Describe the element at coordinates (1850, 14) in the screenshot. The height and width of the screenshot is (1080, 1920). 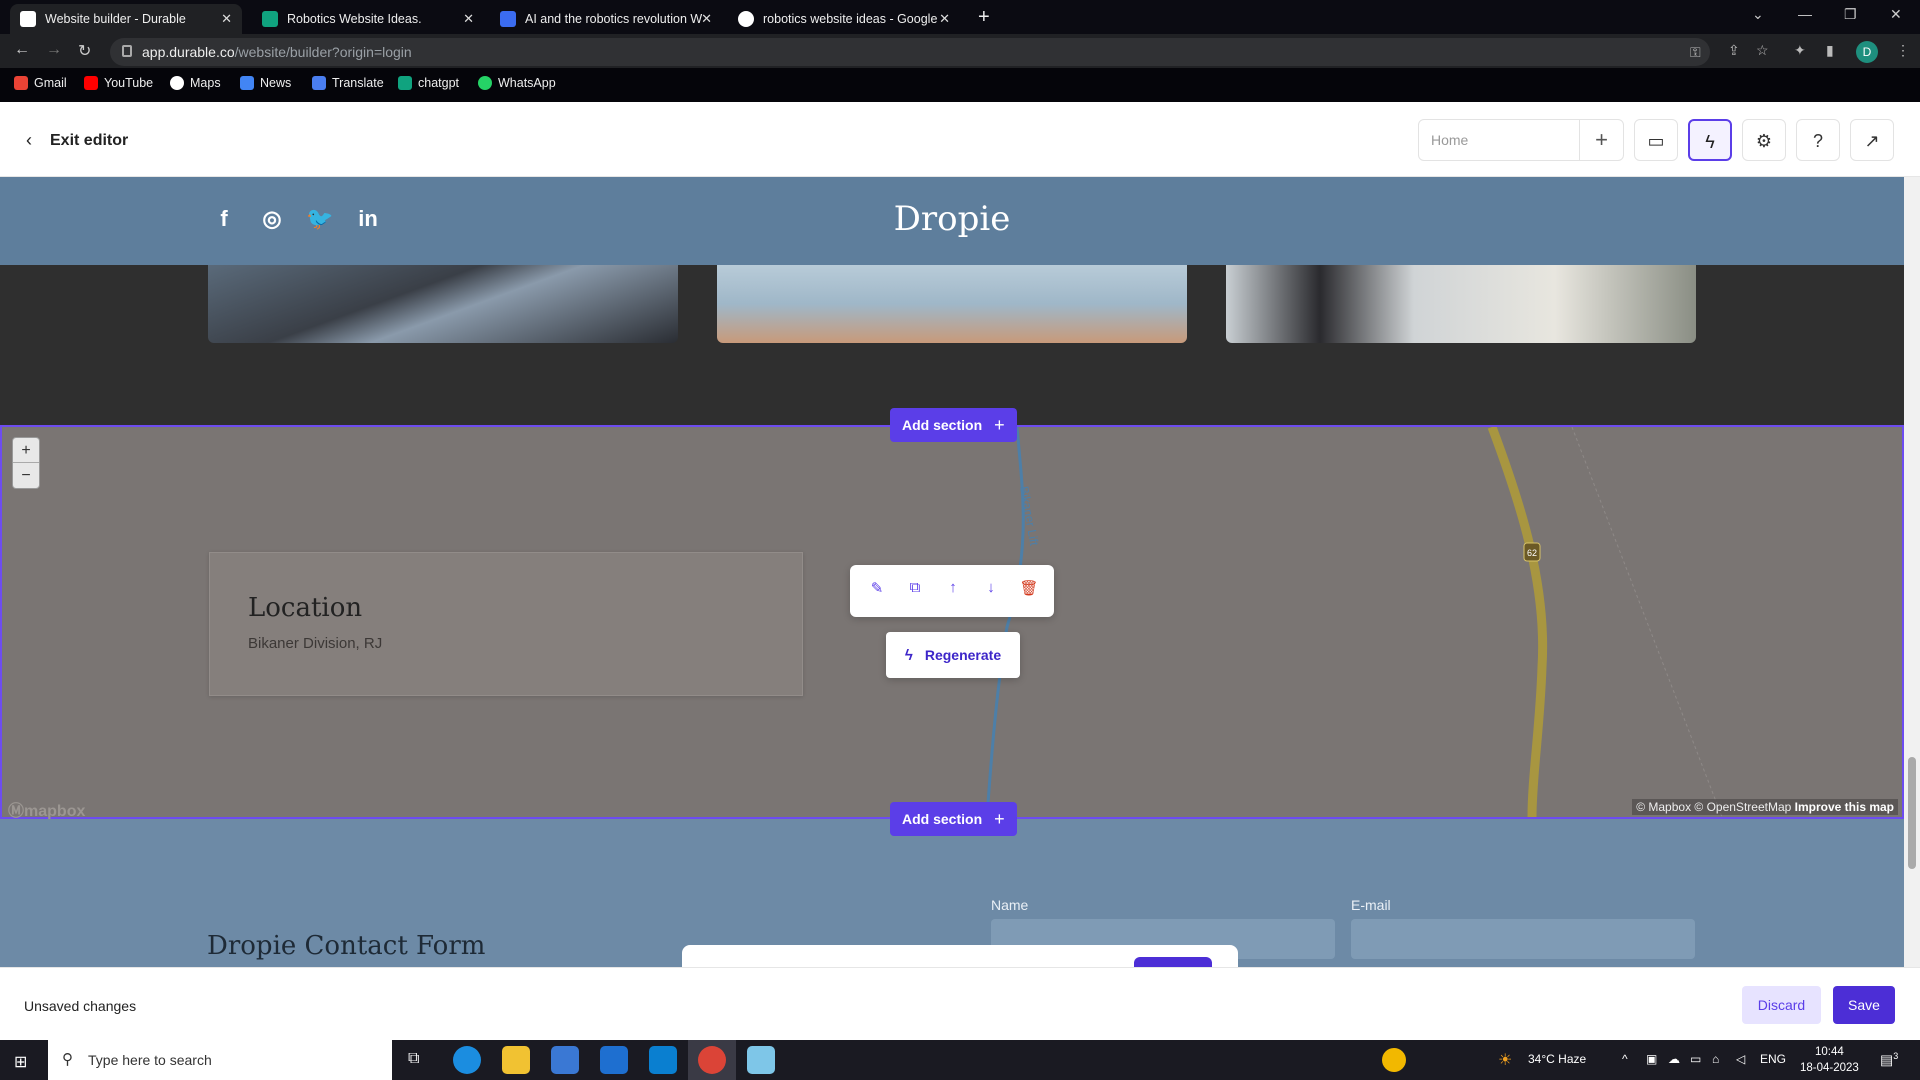
I see `restore-icon: ❐` at that location.